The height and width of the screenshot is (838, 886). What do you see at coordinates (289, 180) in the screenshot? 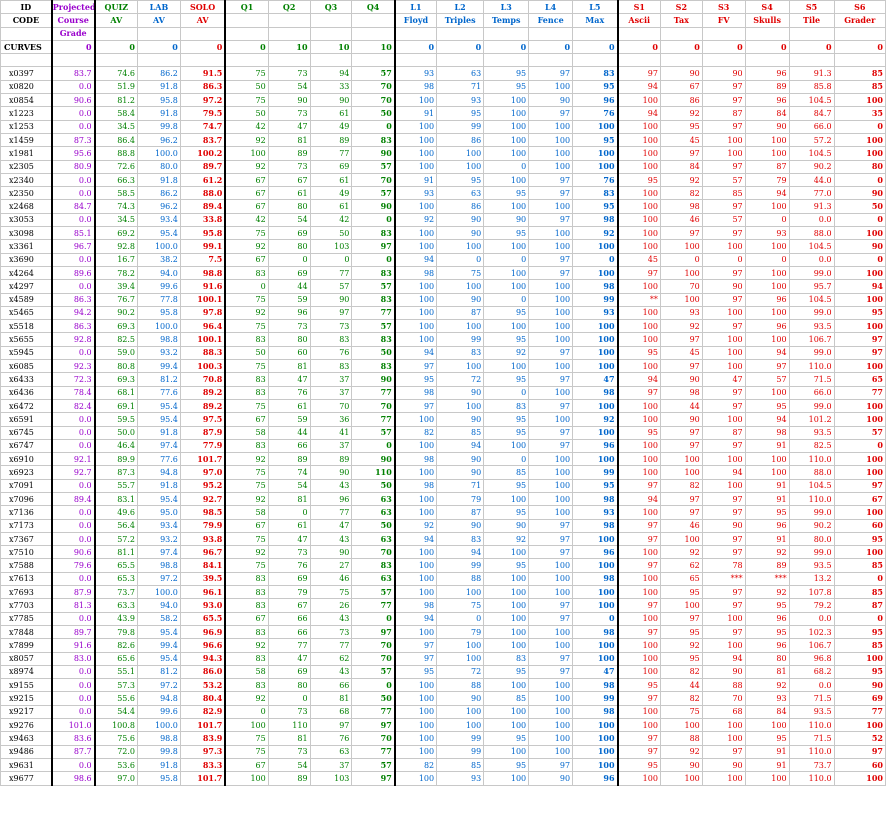
I see `grade-cell: 67` at bounding box center [289, 180].